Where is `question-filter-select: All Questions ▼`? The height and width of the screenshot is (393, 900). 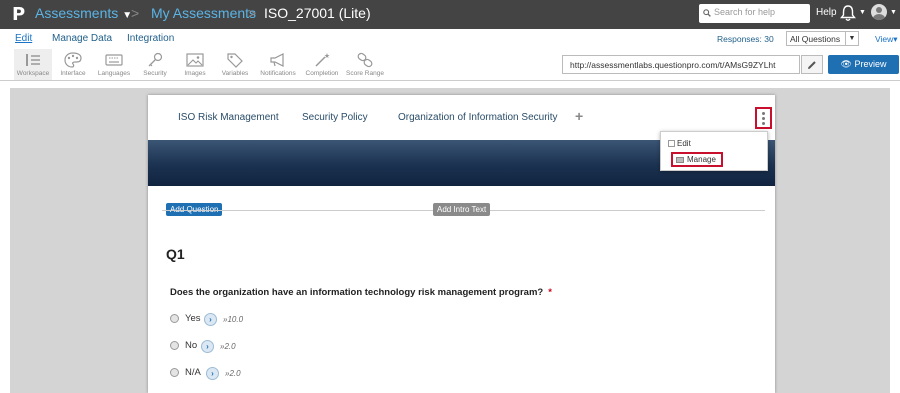
question-filter-select: All Questions ▼ is located at coordinates (822, 38).